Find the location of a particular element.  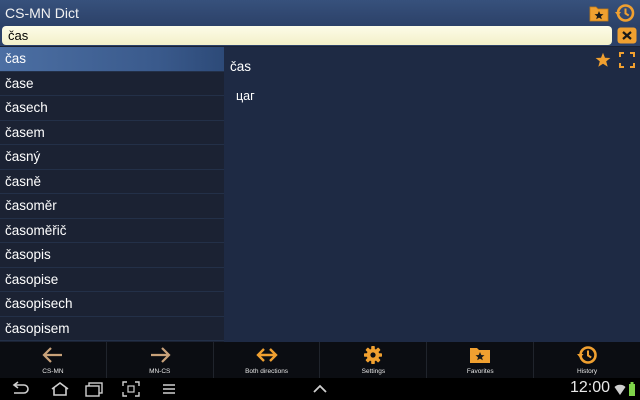

mn-cs-button: MN-CS is located at coordinates (160, 360).